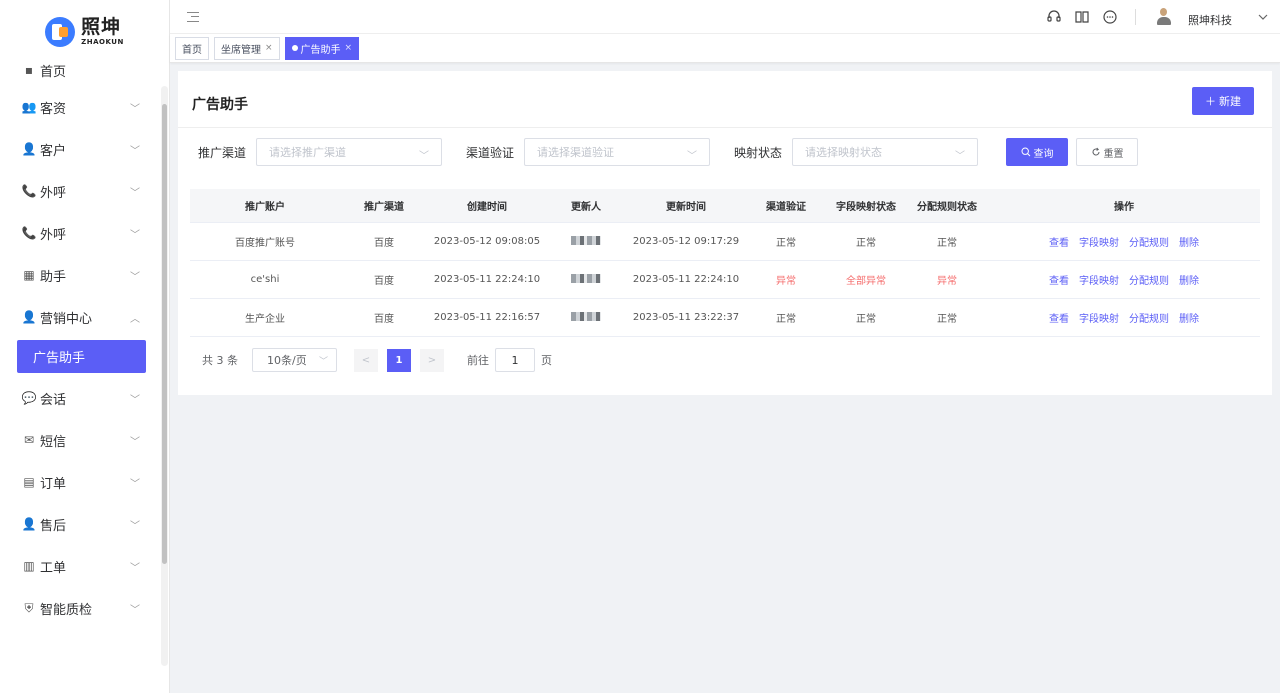 The width and height of the screenshot is (1280, 693). Describe the element at coordinates (1124, 207) in the screenshot. I see `column-header: 操作` at that location.